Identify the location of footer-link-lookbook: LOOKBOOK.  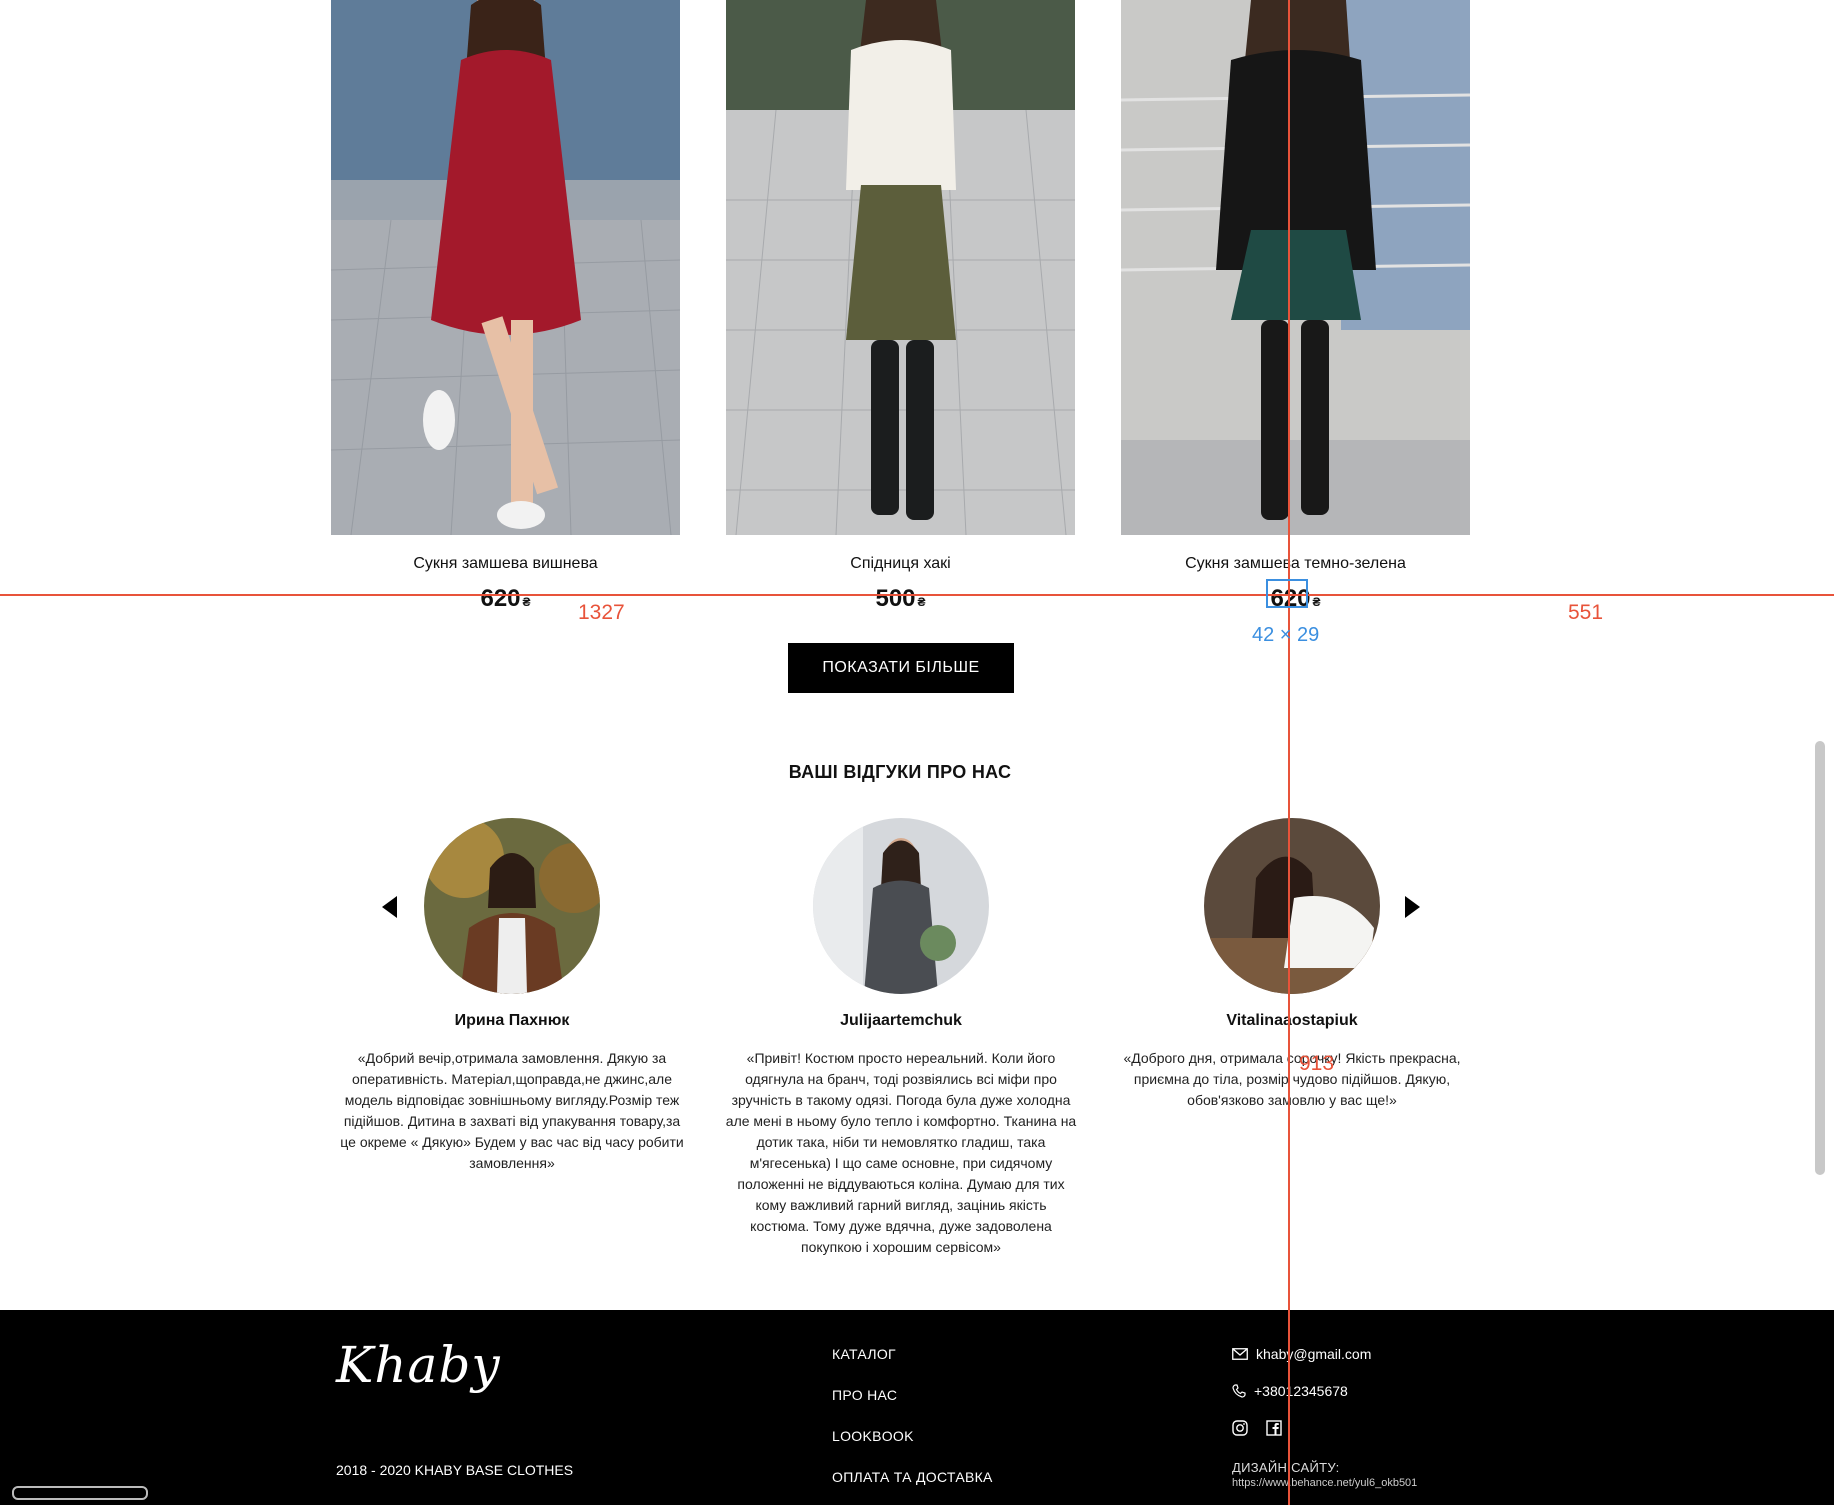
(873, 1436).